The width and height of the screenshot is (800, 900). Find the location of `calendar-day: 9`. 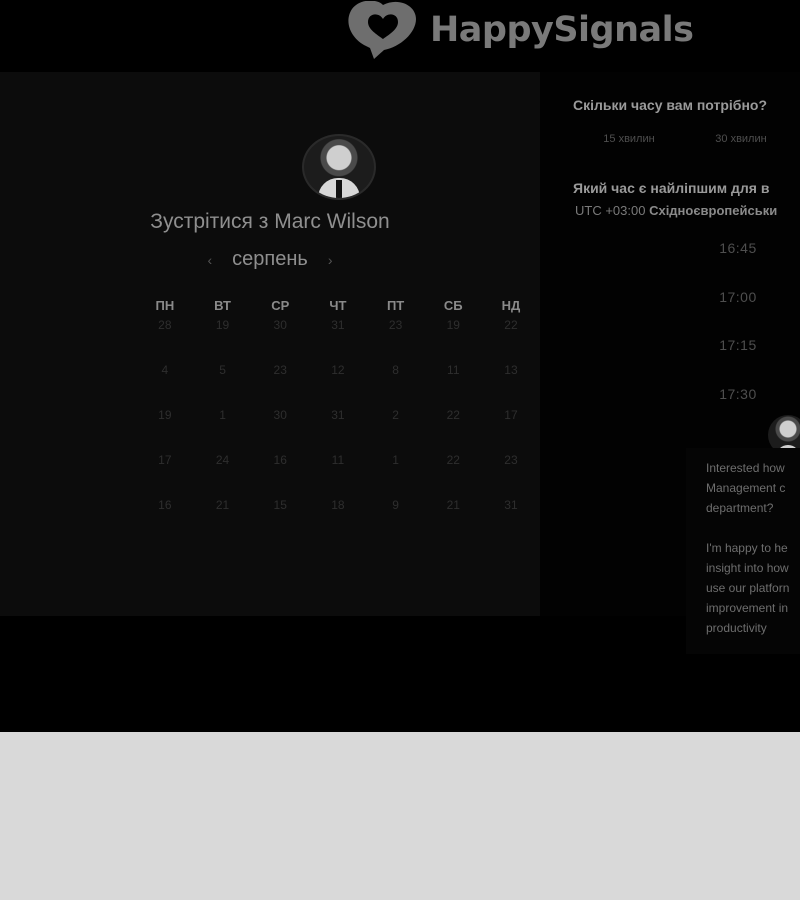

calendar-day: 9 is located at coordinates (396, 520).